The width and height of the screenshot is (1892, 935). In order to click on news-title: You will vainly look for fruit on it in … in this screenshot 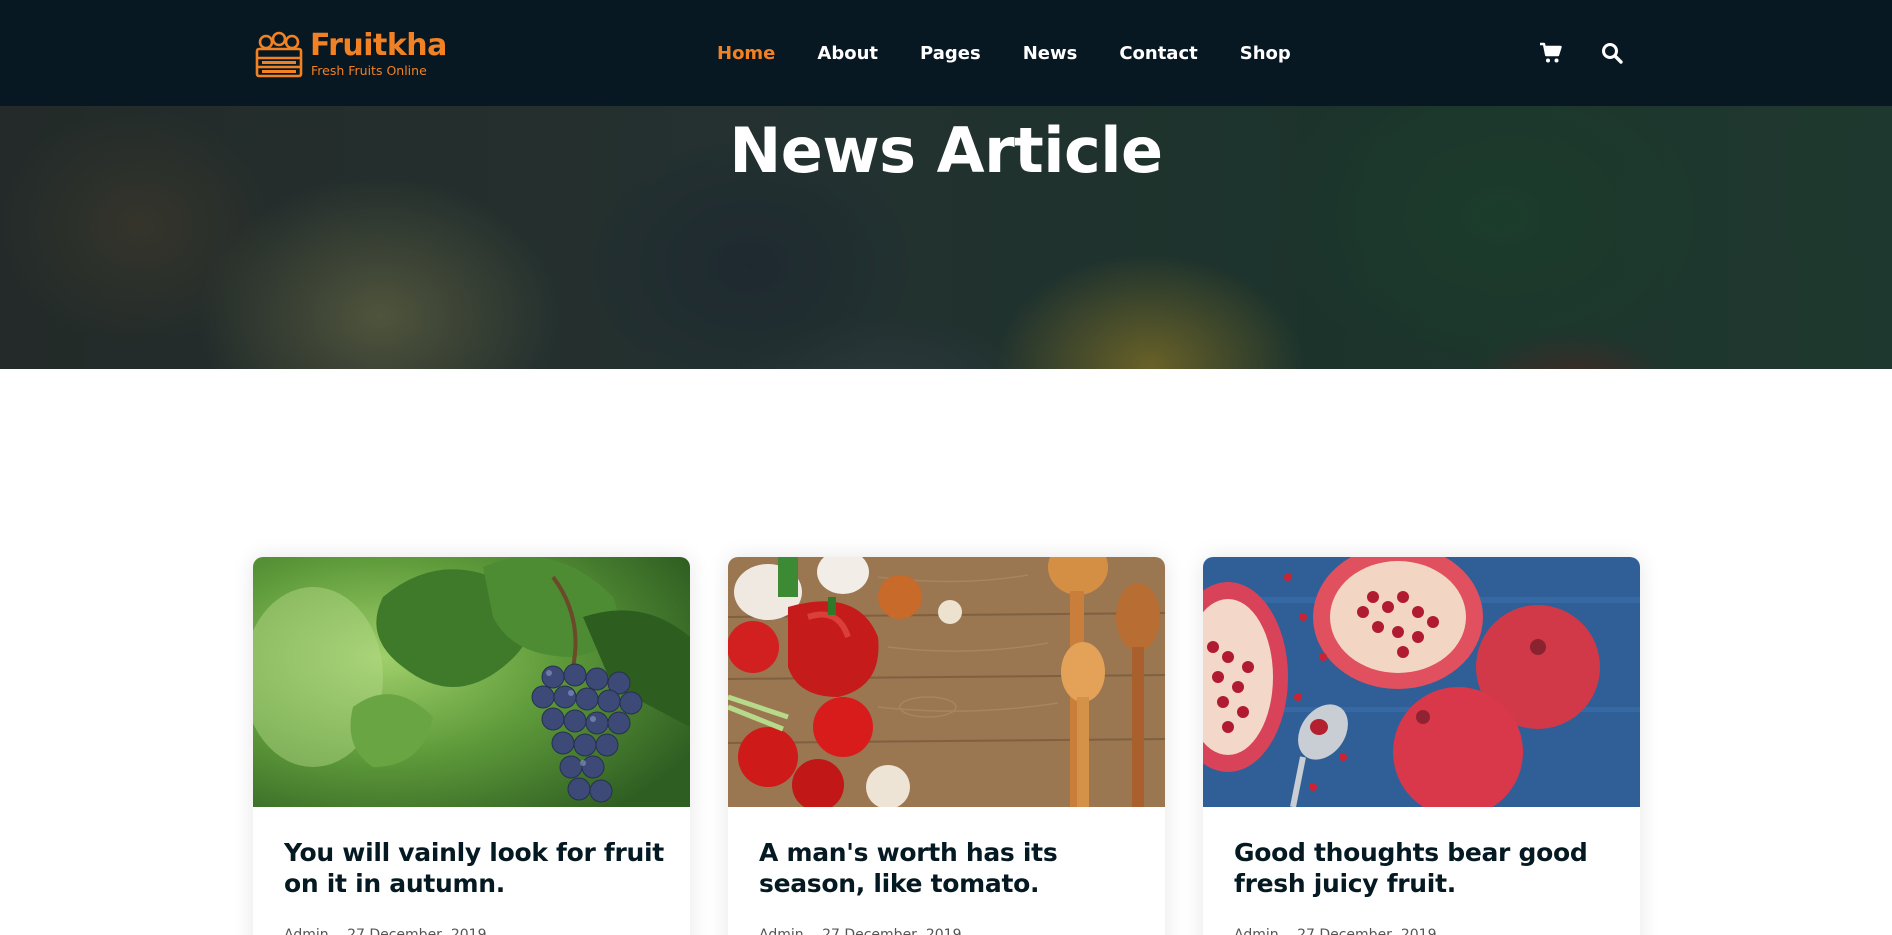, I will do `click(474, 868)`.